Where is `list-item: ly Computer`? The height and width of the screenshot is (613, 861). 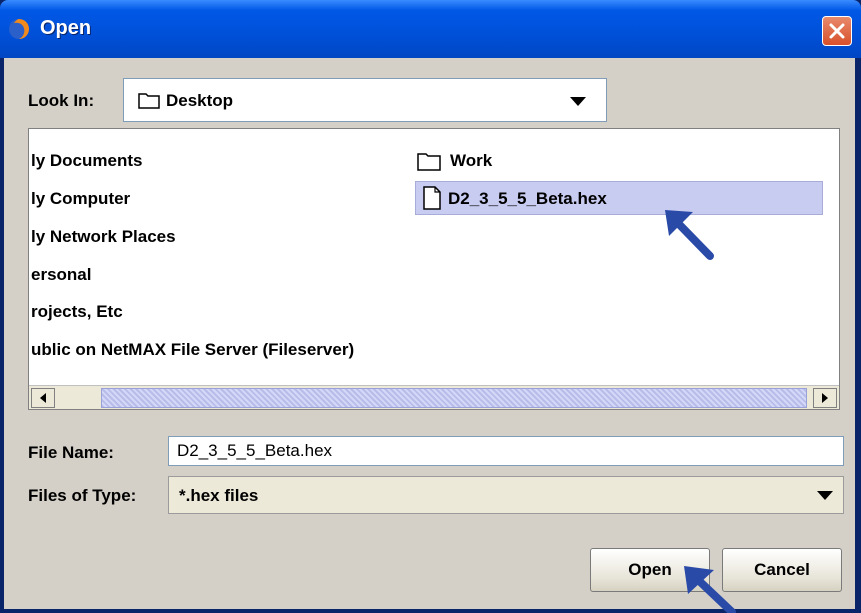 list-item: ly Computer is located at coordinates (80, 199).